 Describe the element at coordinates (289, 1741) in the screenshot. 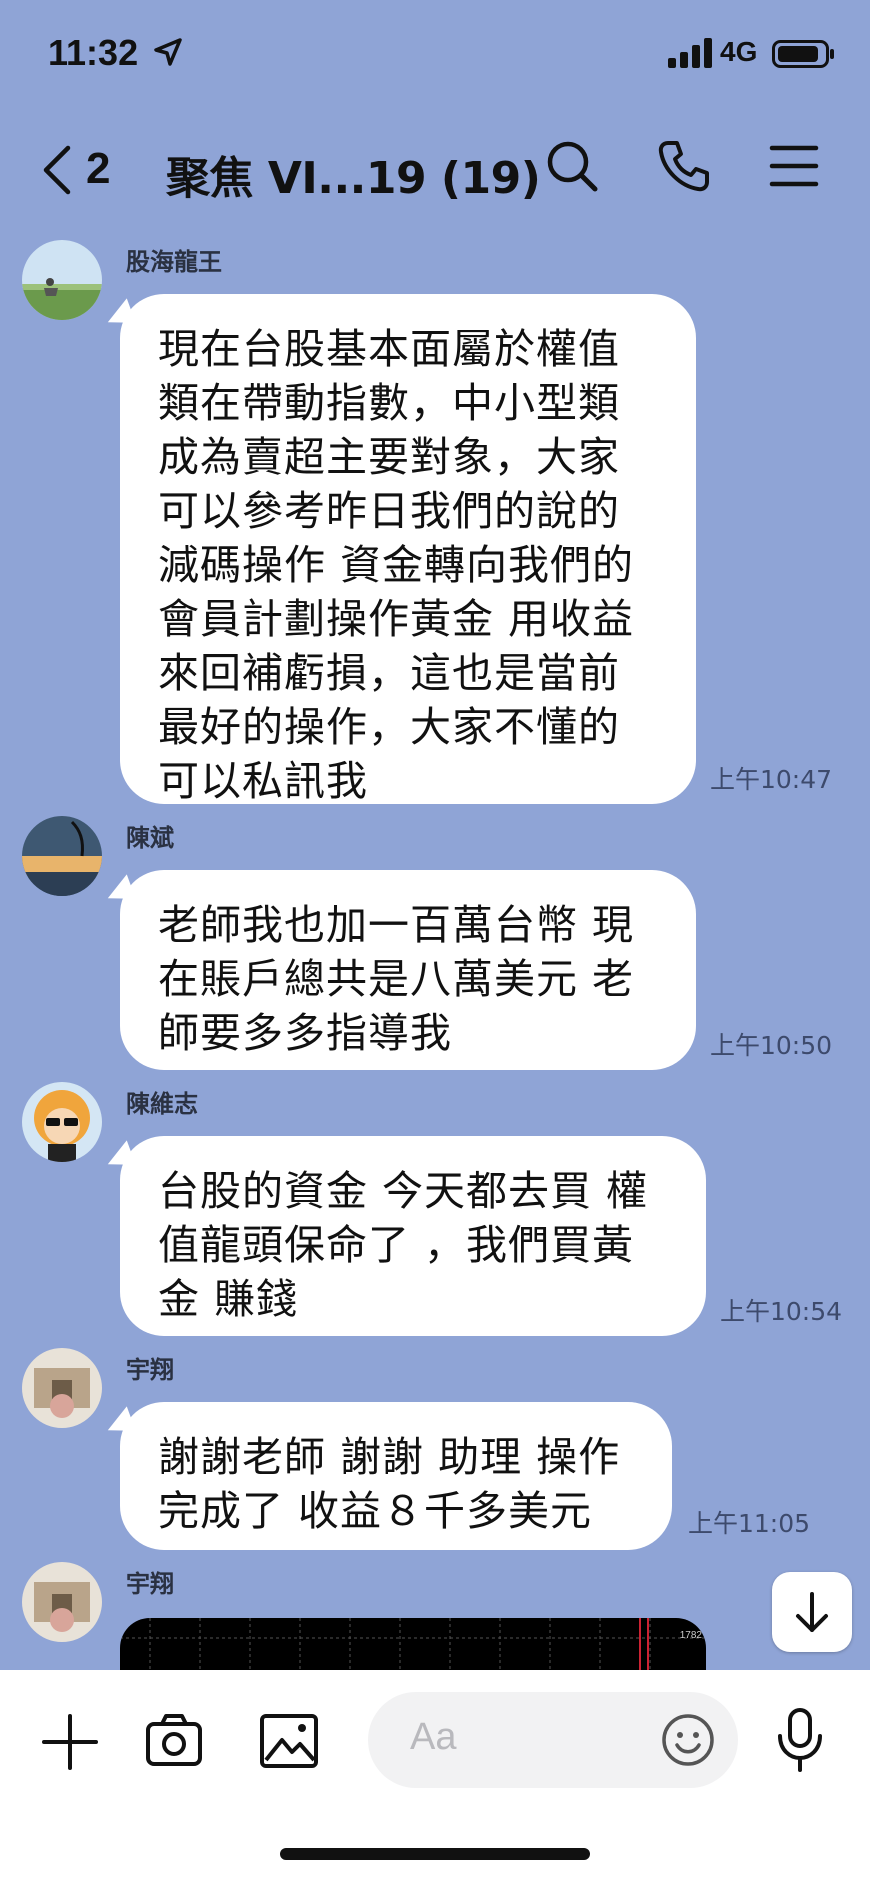

I see `image-gallery-icon` at that location.